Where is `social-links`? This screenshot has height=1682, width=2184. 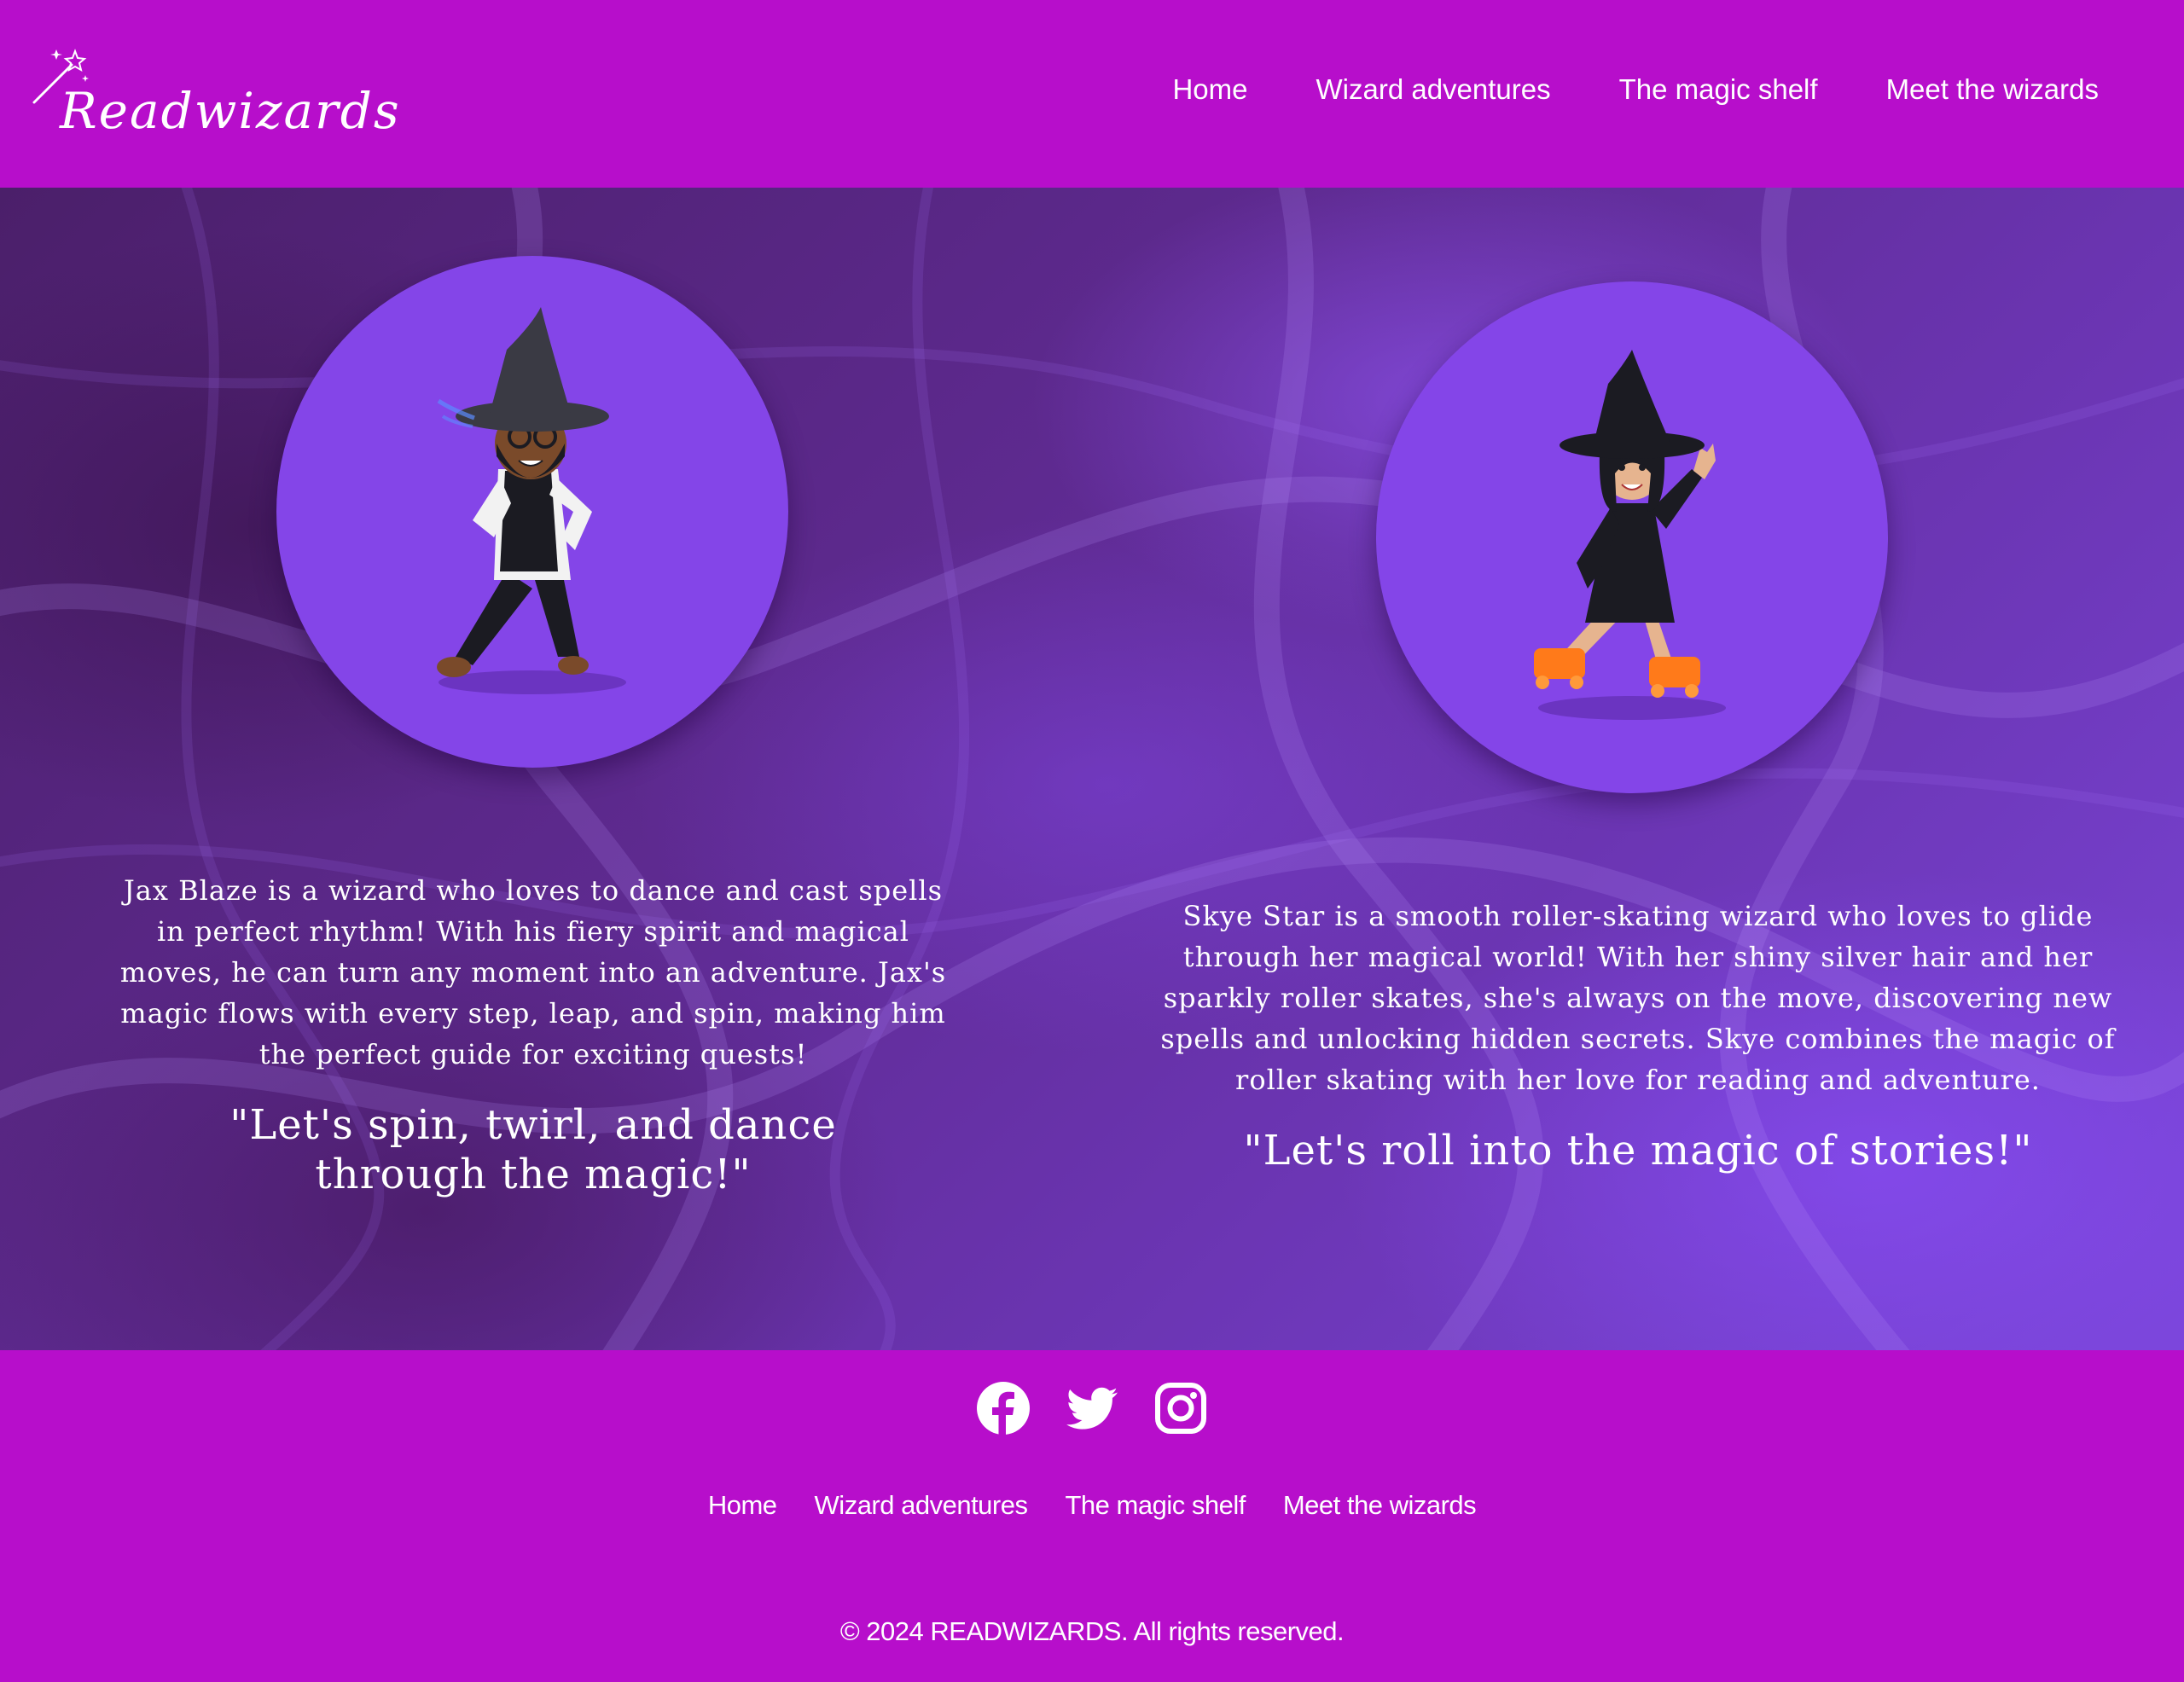 social-links is located at coordinates (1092, 1408).